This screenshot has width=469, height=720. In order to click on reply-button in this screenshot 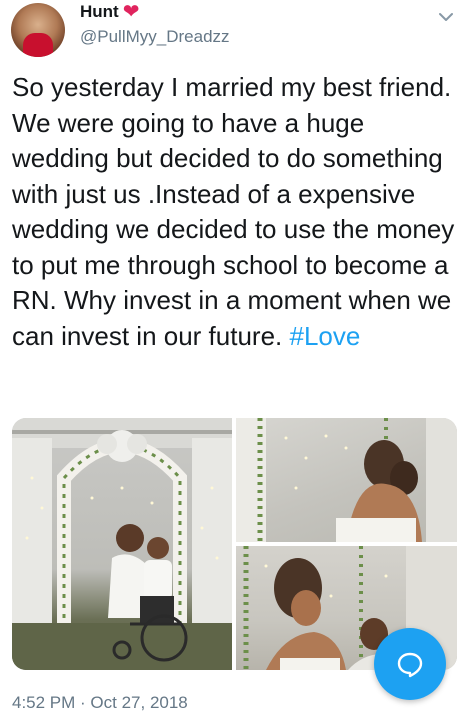, I will do `click(410, 664)`.